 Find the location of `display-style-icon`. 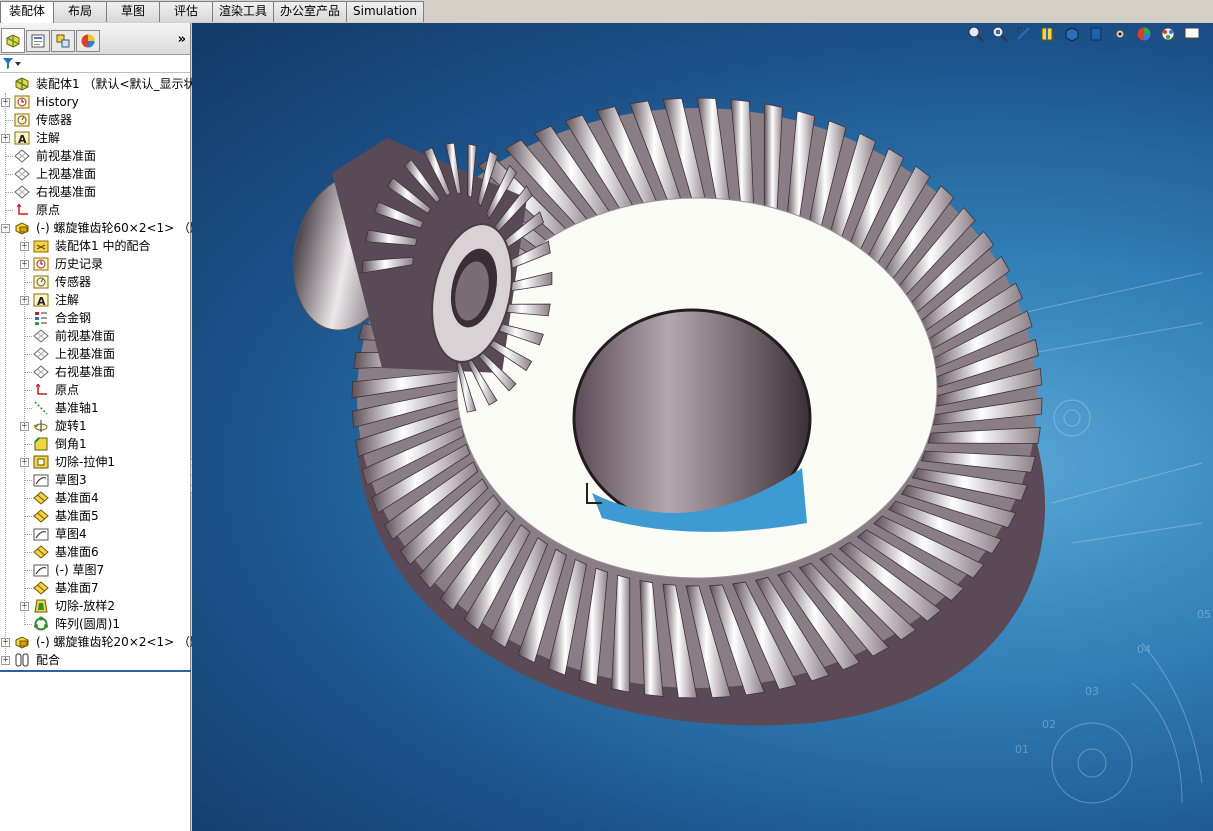

display-style-icon is located at coordinates (1096, 34).